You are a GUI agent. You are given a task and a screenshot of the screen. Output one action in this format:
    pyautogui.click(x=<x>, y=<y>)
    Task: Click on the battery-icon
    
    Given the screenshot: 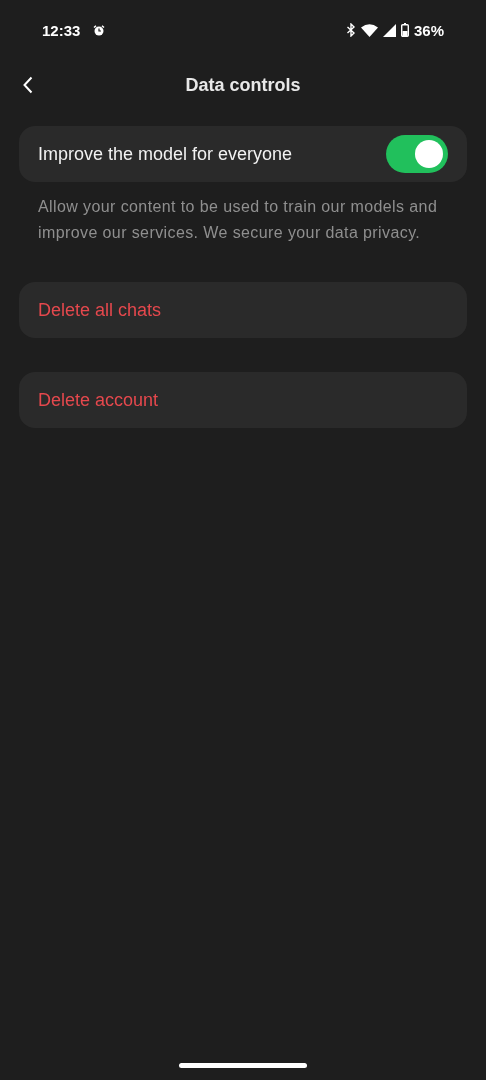 What is the action you would take?
    pyautogui.click(x=404, y=30)
    